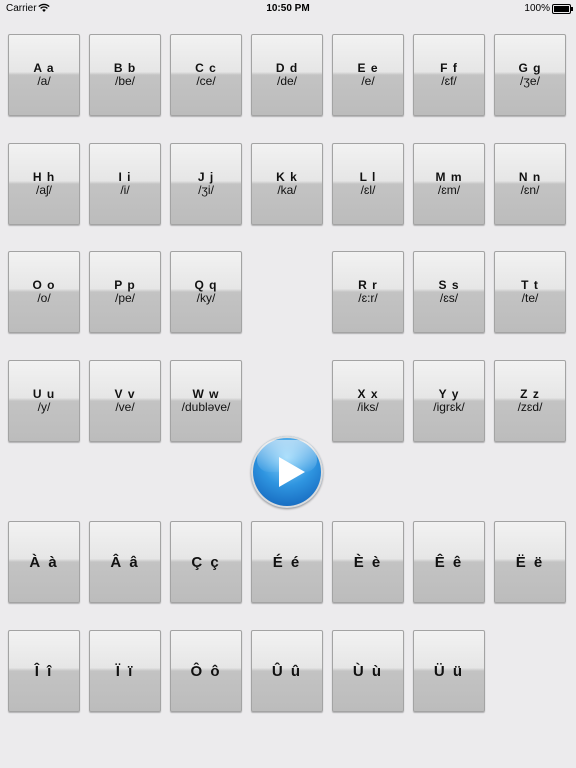 The height and width of the screenshot is (768, 576). I want to click on battery-percent: 100%, so click(537, 8).